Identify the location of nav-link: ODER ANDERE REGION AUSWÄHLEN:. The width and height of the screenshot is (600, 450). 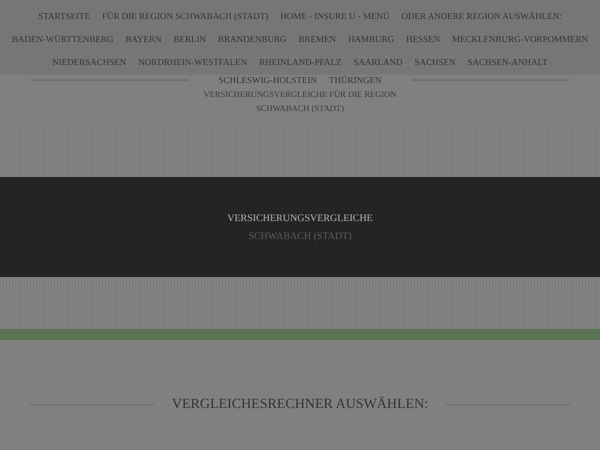
(482, 15).